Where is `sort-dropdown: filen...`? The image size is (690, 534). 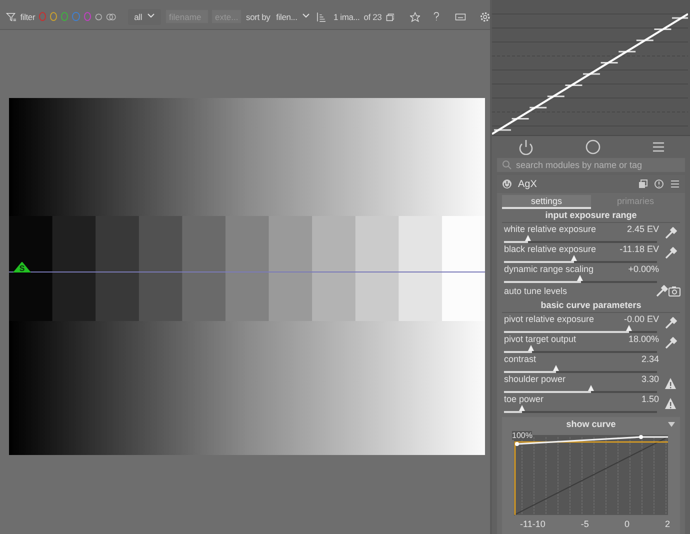 sort-dropdown: filen... is located at coordinates (293, 16).